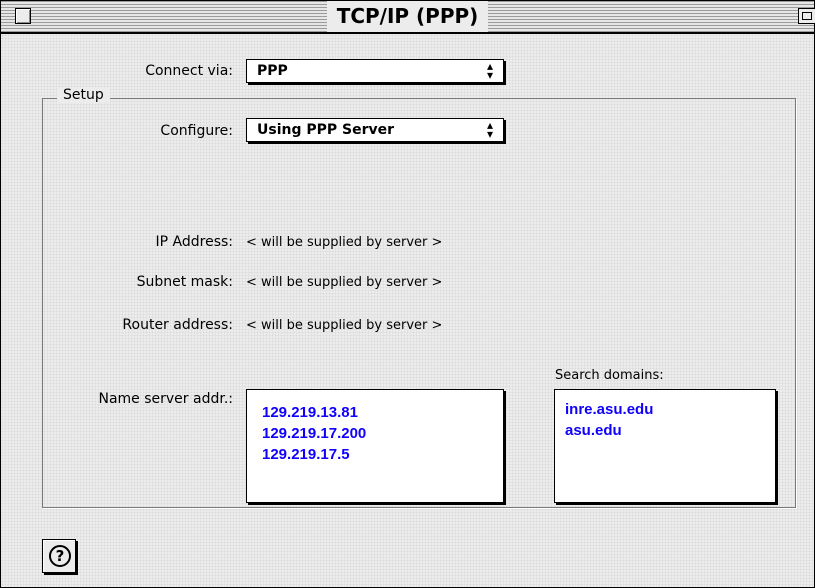 This screenshot has height=588, width=815. I want to click on title-bar: TCP/IP (PPP), so click(408, 17).